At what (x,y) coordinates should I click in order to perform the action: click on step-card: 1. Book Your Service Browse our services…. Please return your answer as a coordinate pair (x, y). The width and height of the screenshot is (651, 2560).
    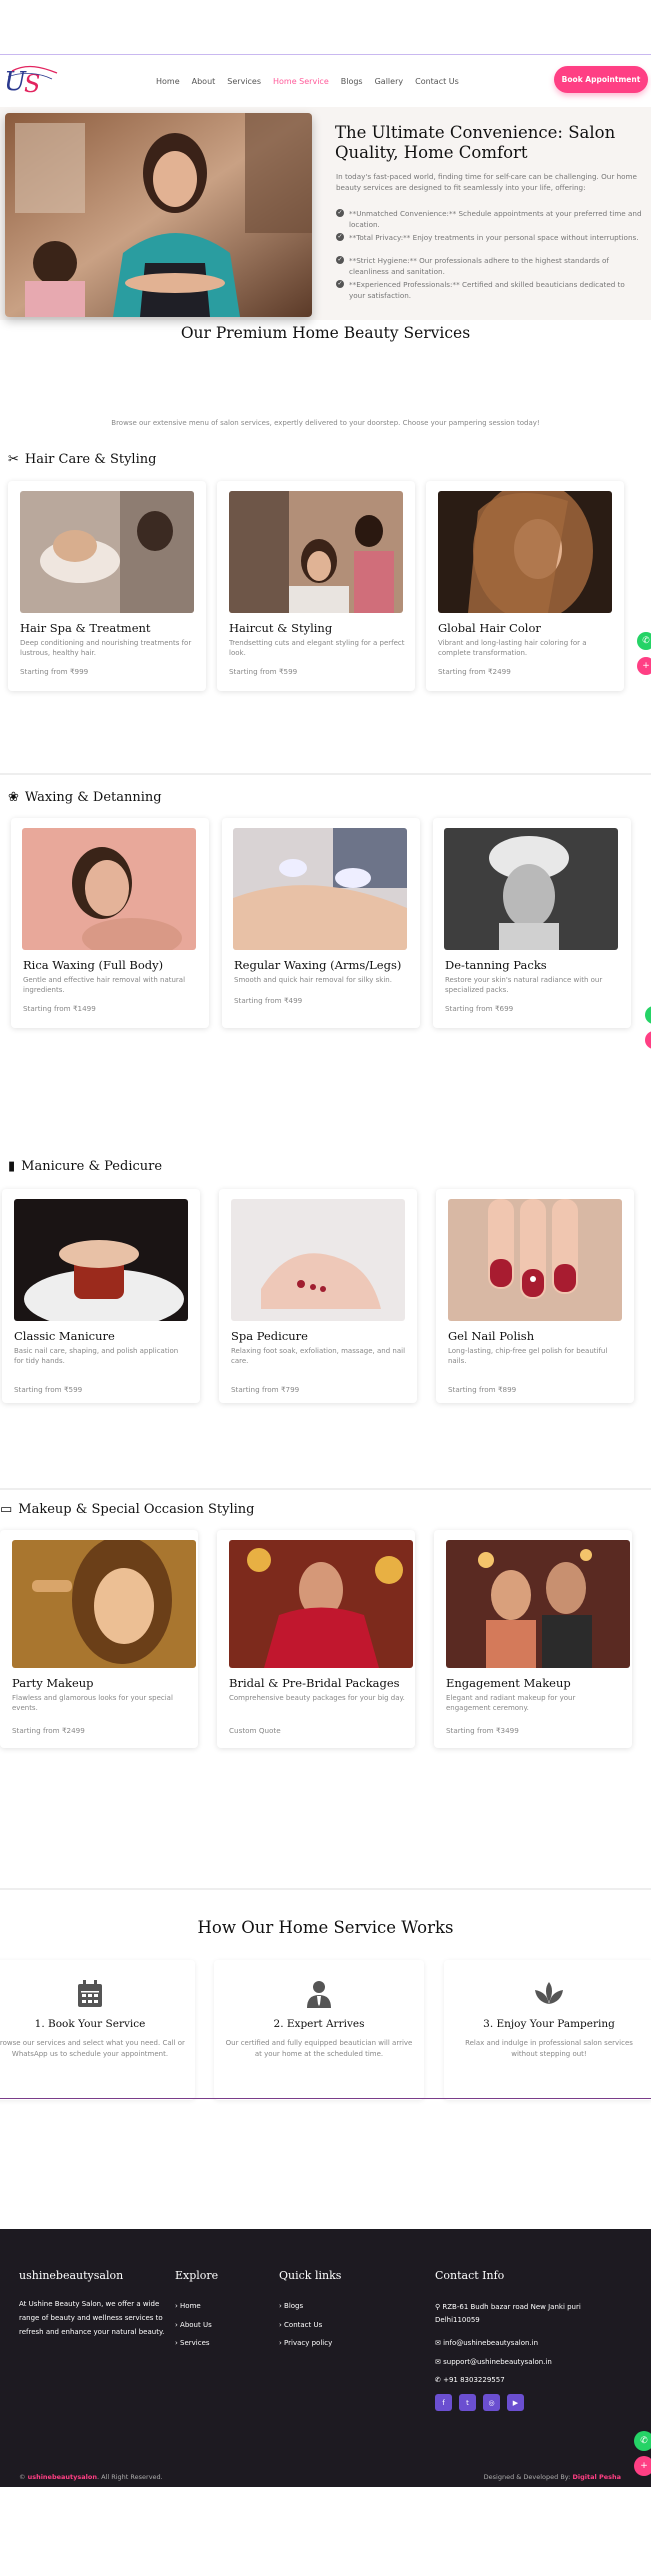
    Looking at the image, I should click on (97, 2030).